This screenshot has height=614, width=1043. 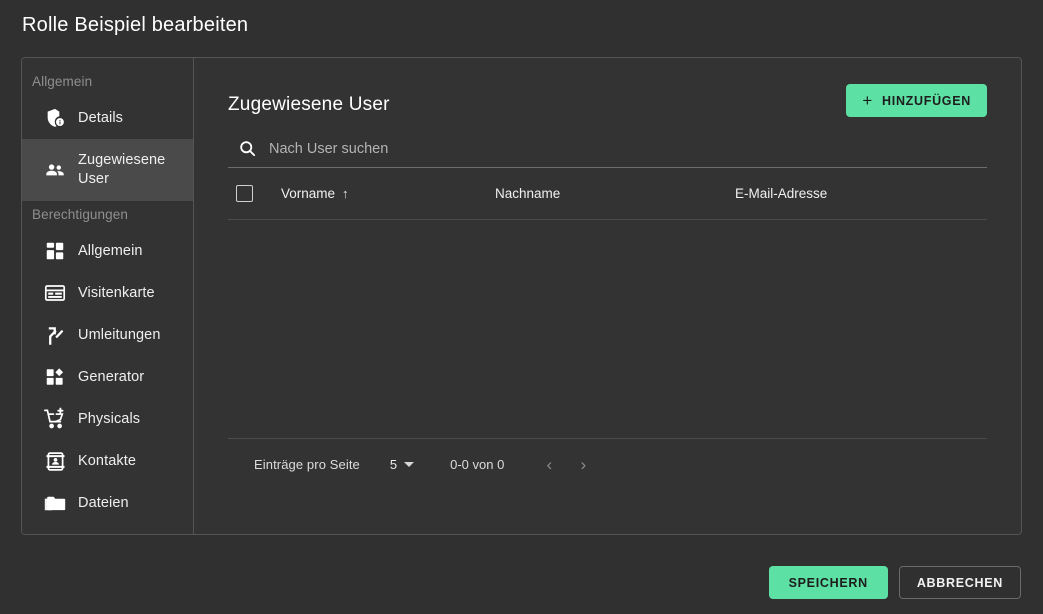 What do you see at coordinates (80, 214) in the screenshot?
I see `sidebar-section-label-berechtigungen: Berechtigungen` at bounding box center [80, 214].